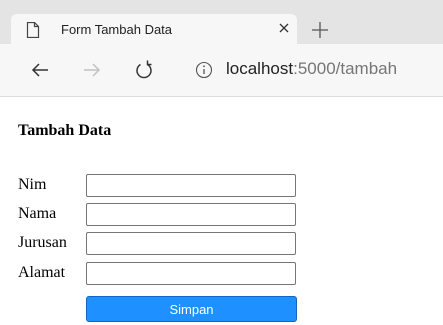 This screenshot has height=325, width=443. What do you see at coordinates (37, 213) in the screenshot?
I see `nama-label: Nama` at bounding box center [37, 213].